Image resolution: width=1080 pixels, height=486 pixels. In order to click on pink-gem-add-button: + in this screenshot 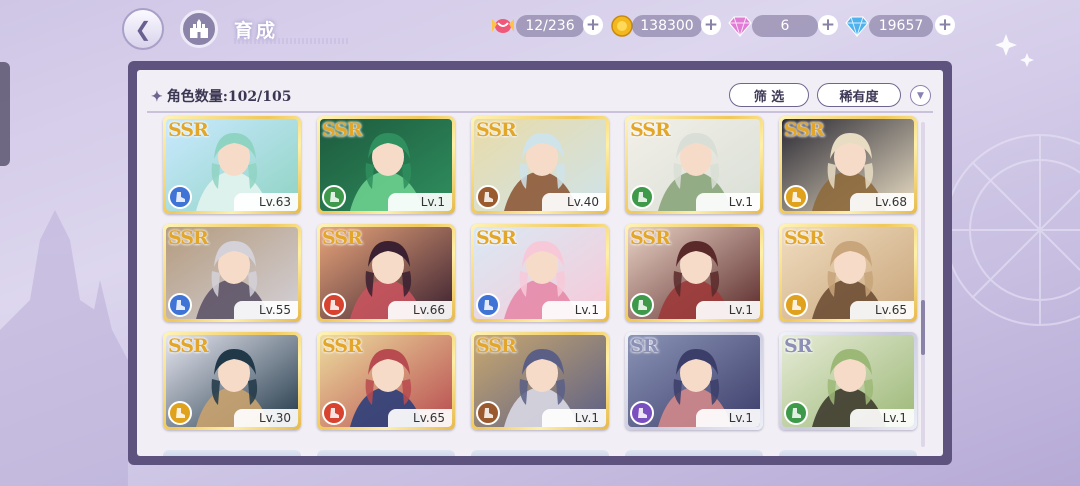, I will do `click(828, 25)`.